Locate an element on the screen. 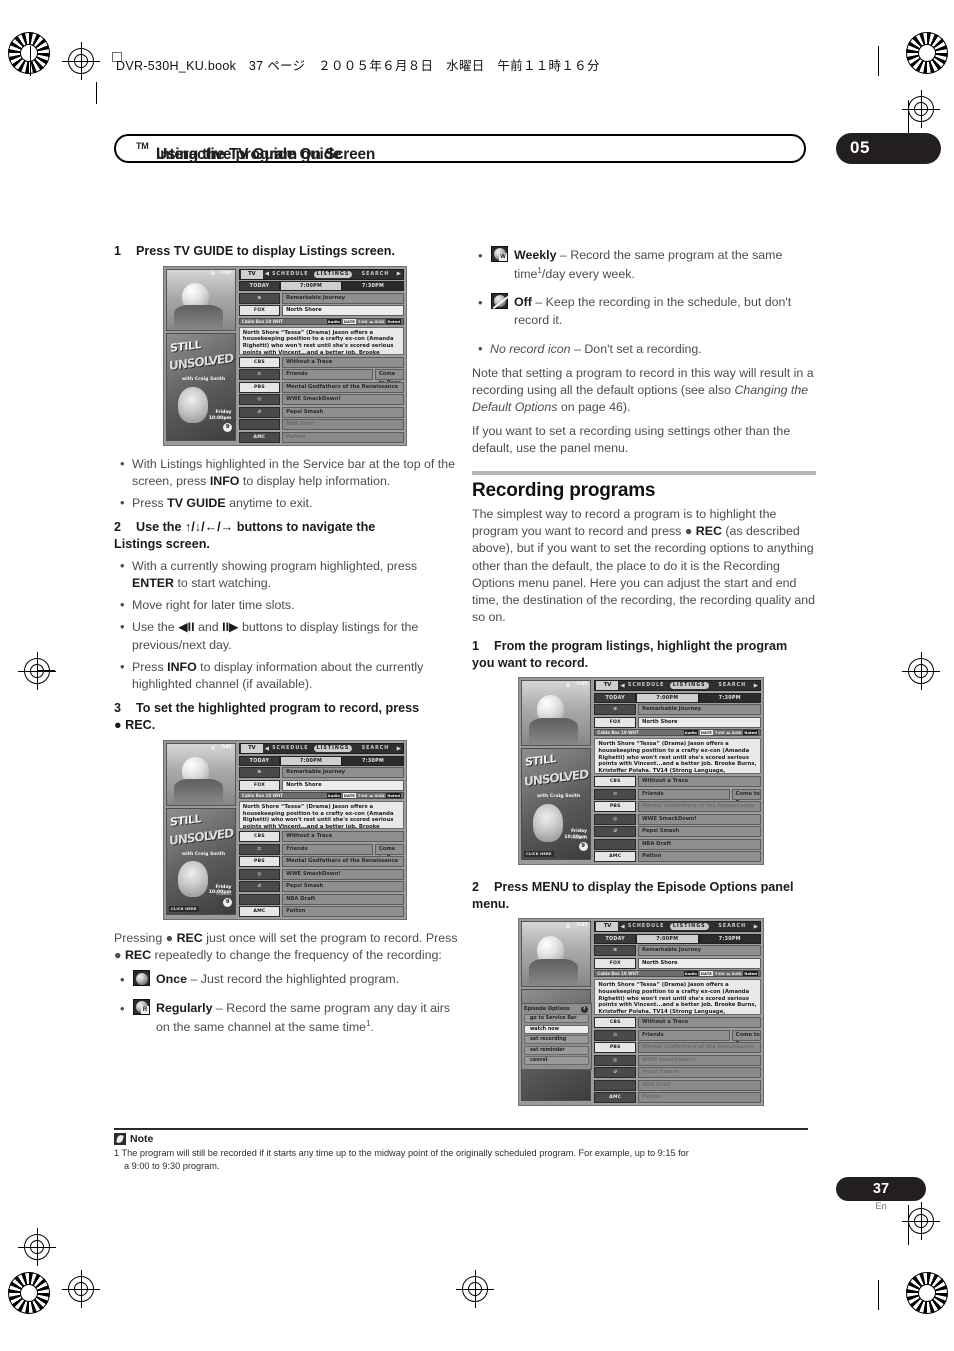 The image size is (954, 1351). episode-options-item-watch-now: watch now is located at coordinates (556, 1029).